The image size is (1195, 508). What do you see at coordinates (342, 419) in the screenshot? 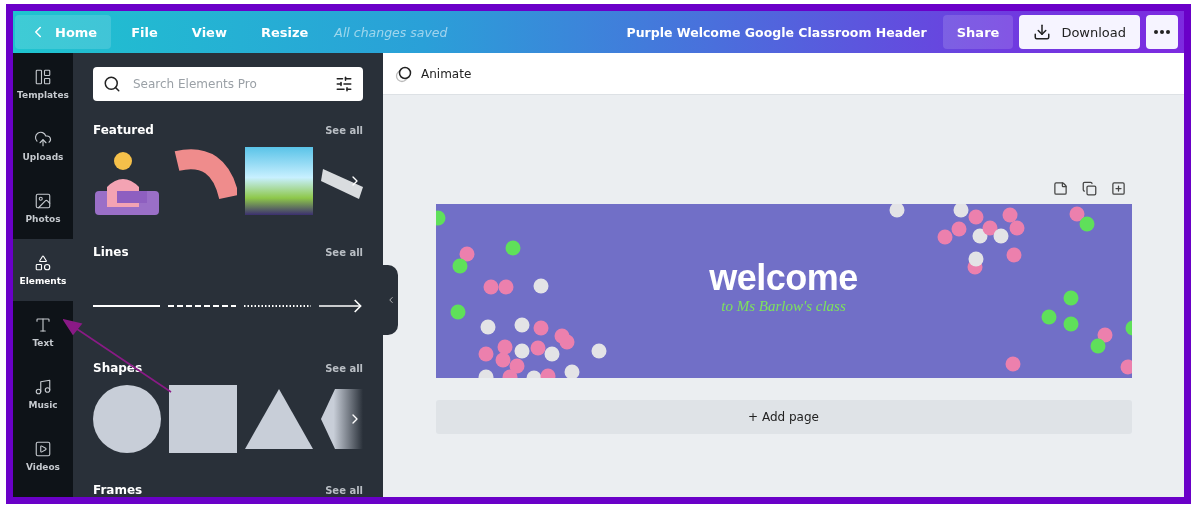
I see `hexagon-shape` at bounding box center [342, 419].